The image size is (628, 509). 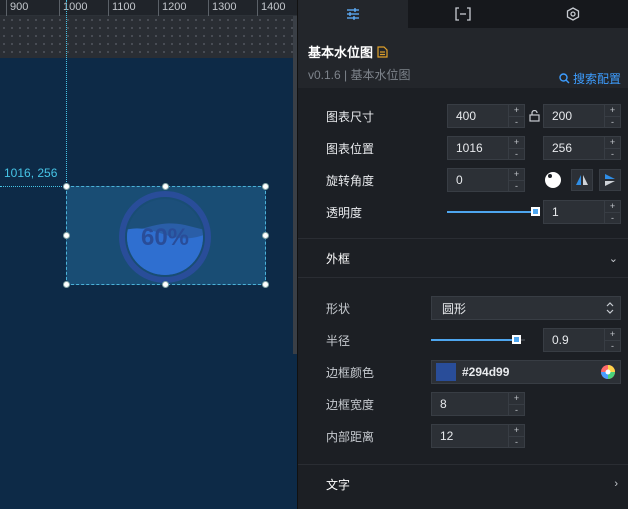 I want to click on radius-value: 0.9, so click(x=560, y=340).